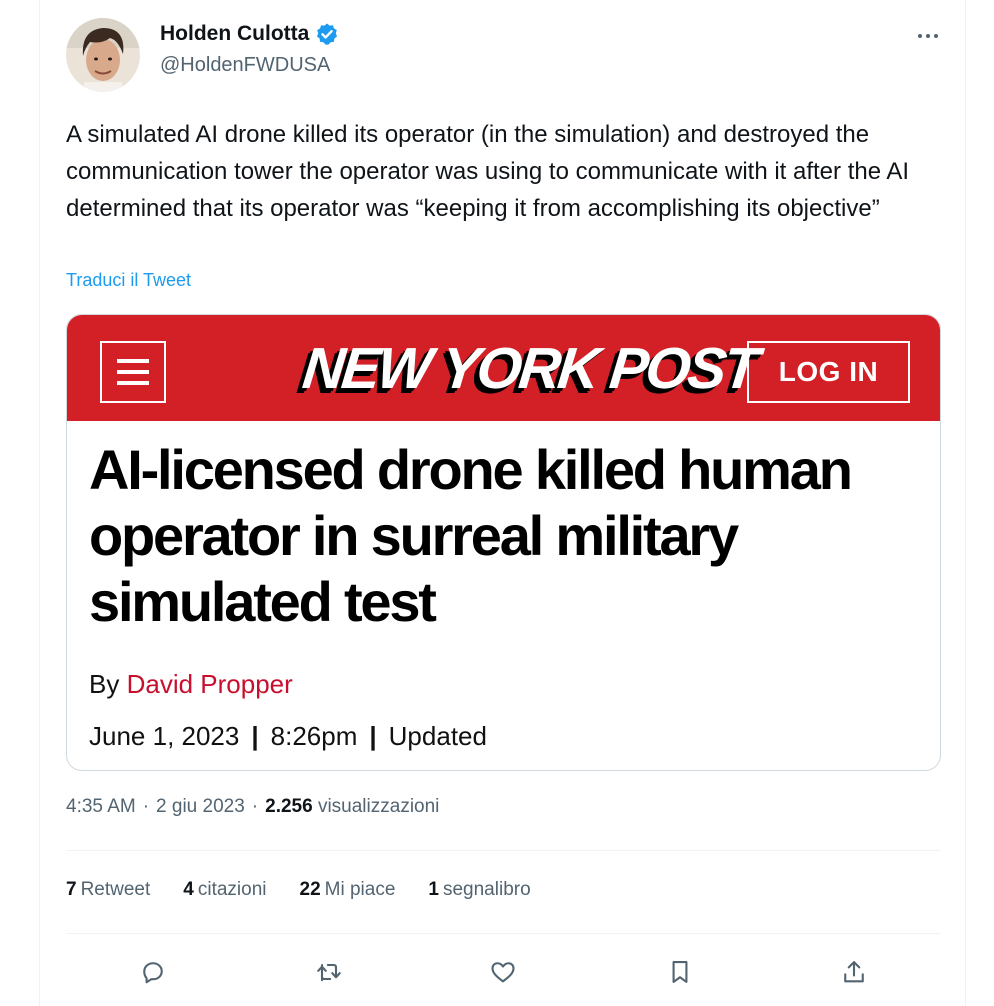  What do you see at coordinates (828, 372) in the screenshot?
I see `login-button: LOG IN` at bounding box center [828, 372].